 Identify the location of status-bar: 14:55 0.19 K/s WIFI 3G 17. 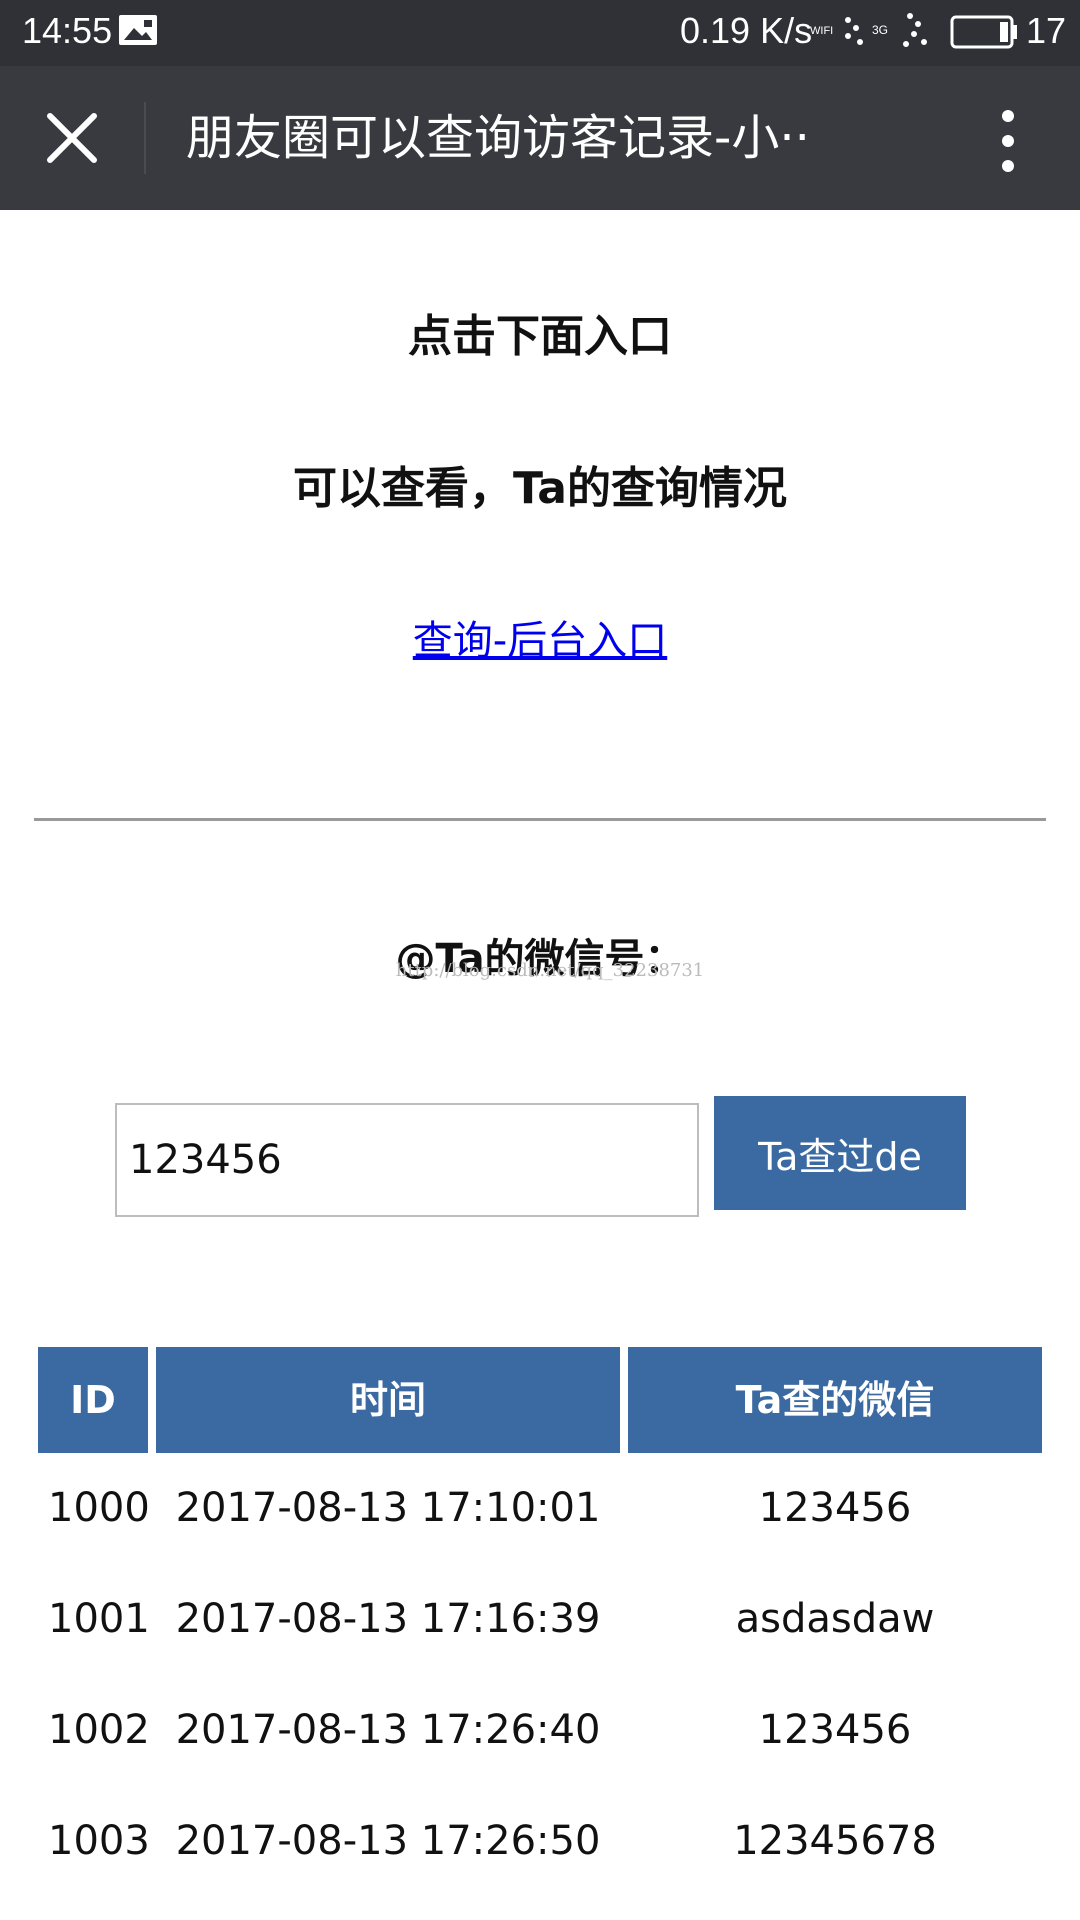
(540, 33).